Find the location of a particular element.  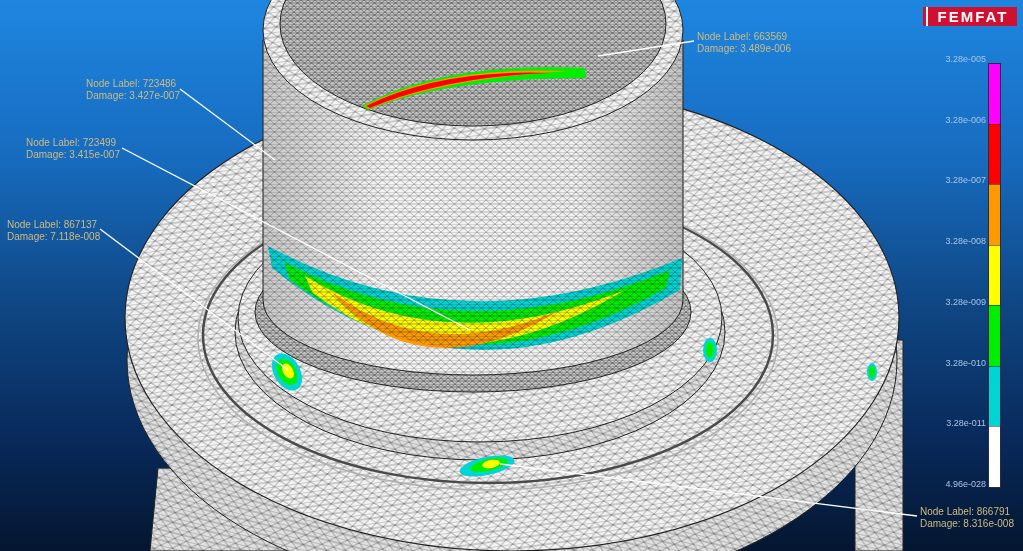

legend-tick-label: 4.96e-028 is located at coordinates (965, 484).